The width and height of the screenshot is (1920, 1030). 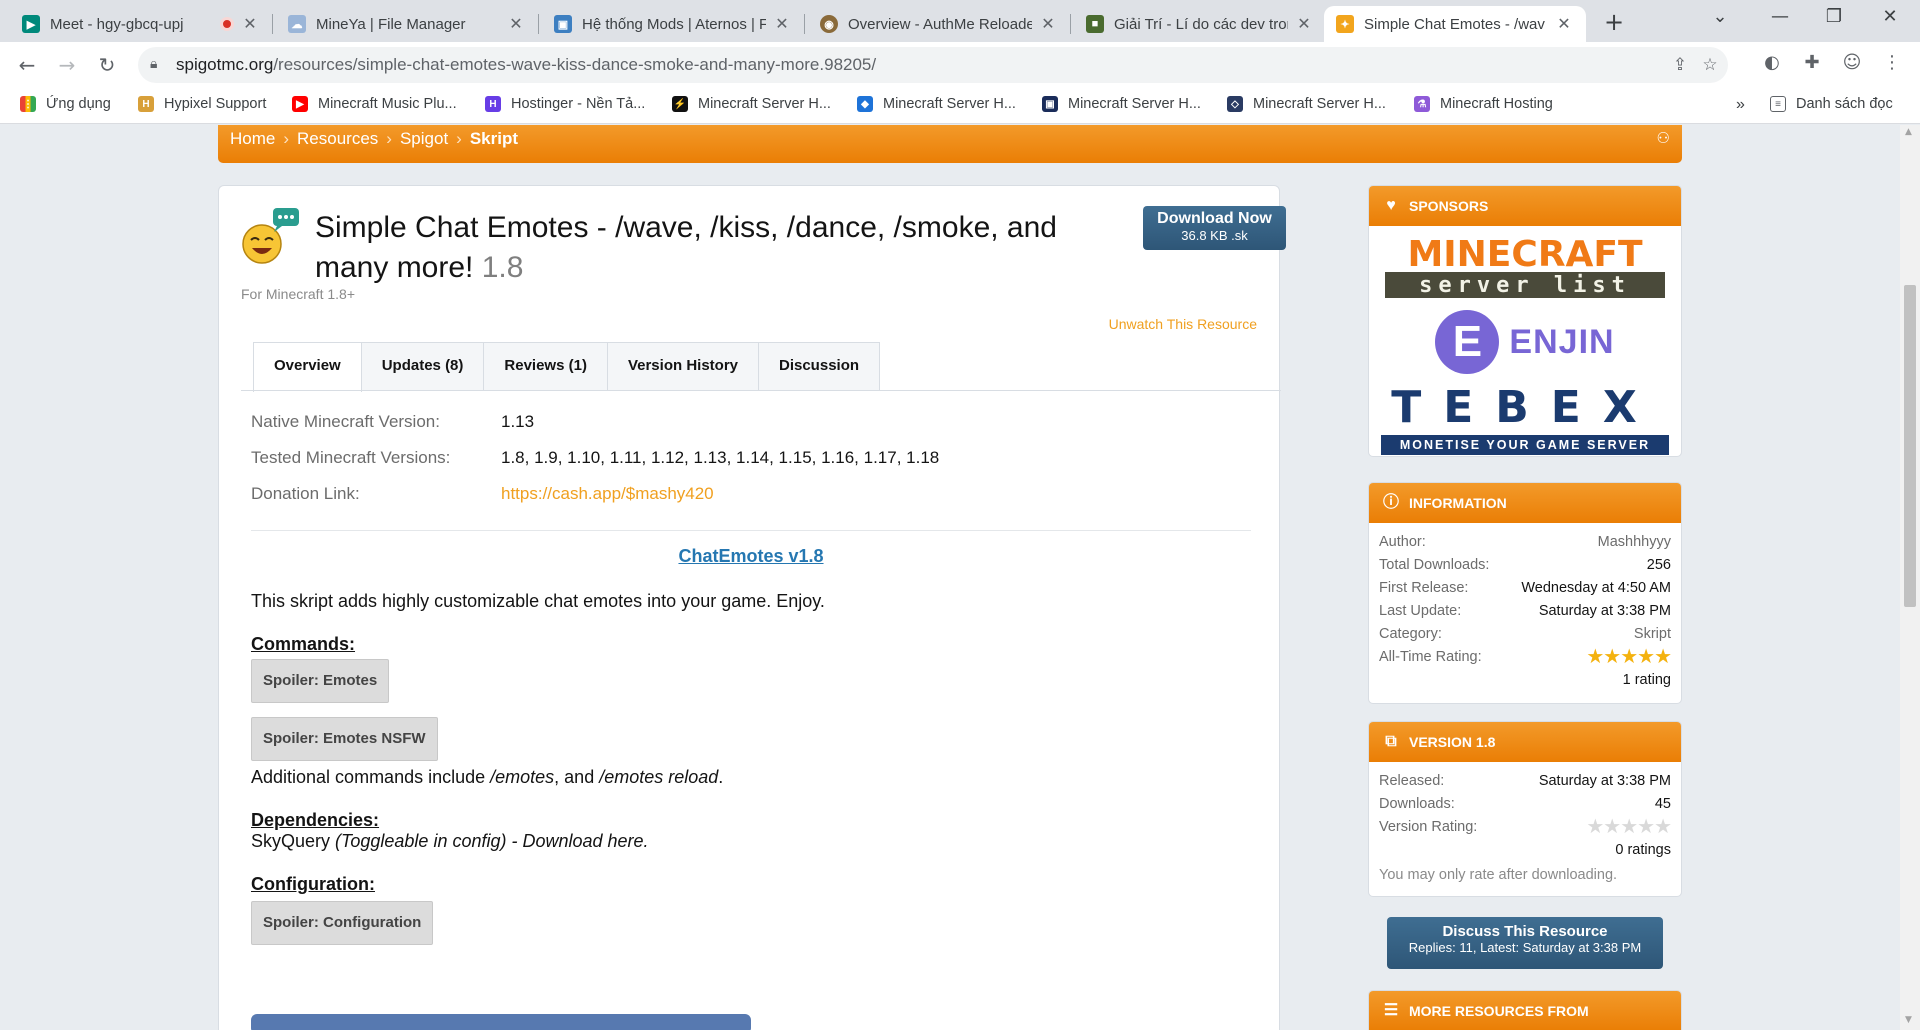 I want to click on enjin-logo: E ENJIN, so click(x=1525, y=342).